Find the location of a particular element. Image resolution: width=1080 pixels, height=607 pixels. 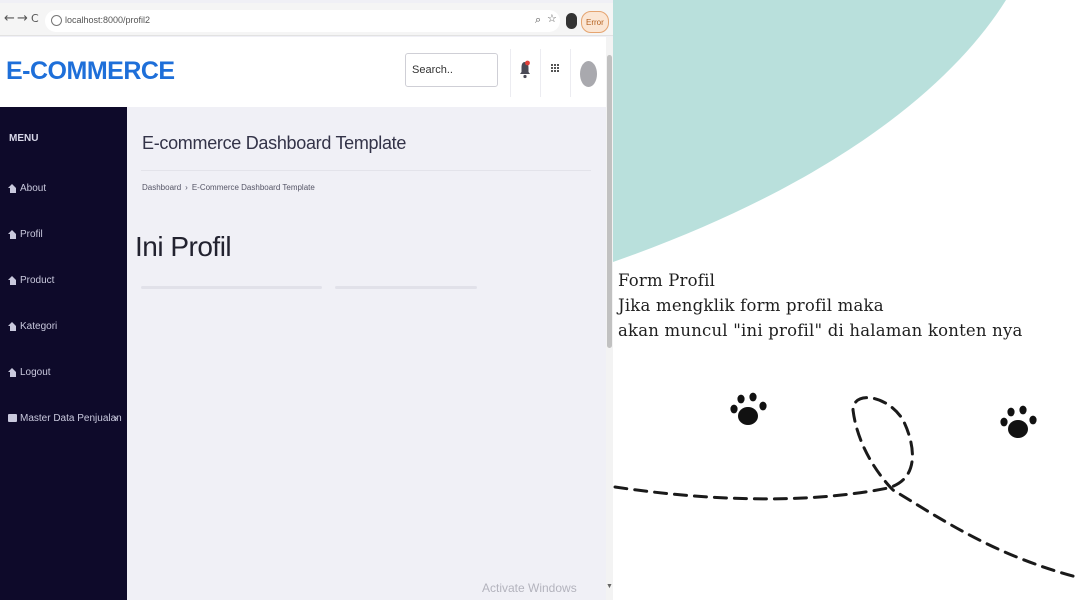

forward-icon: → is located at coordinates (22, 19).